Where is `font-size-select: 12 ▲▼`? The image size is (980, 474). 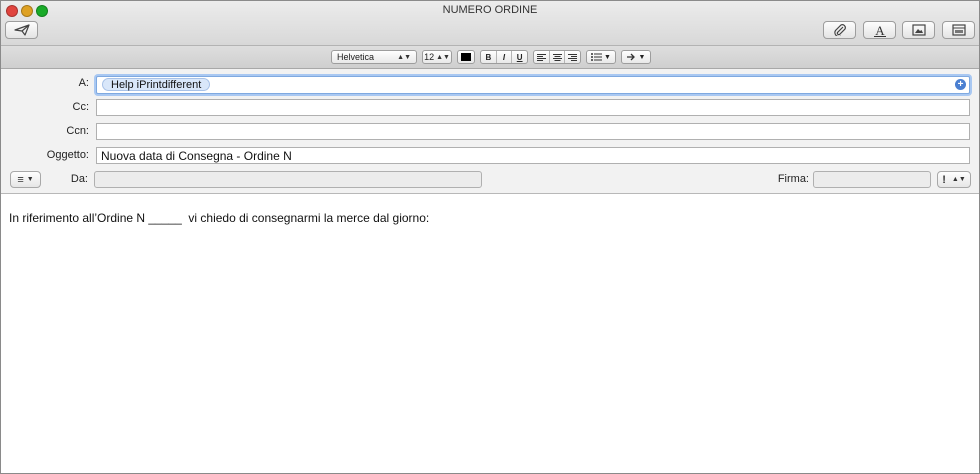 font-size-select: 12 ▲▼ is located at coordinates (437, 57).